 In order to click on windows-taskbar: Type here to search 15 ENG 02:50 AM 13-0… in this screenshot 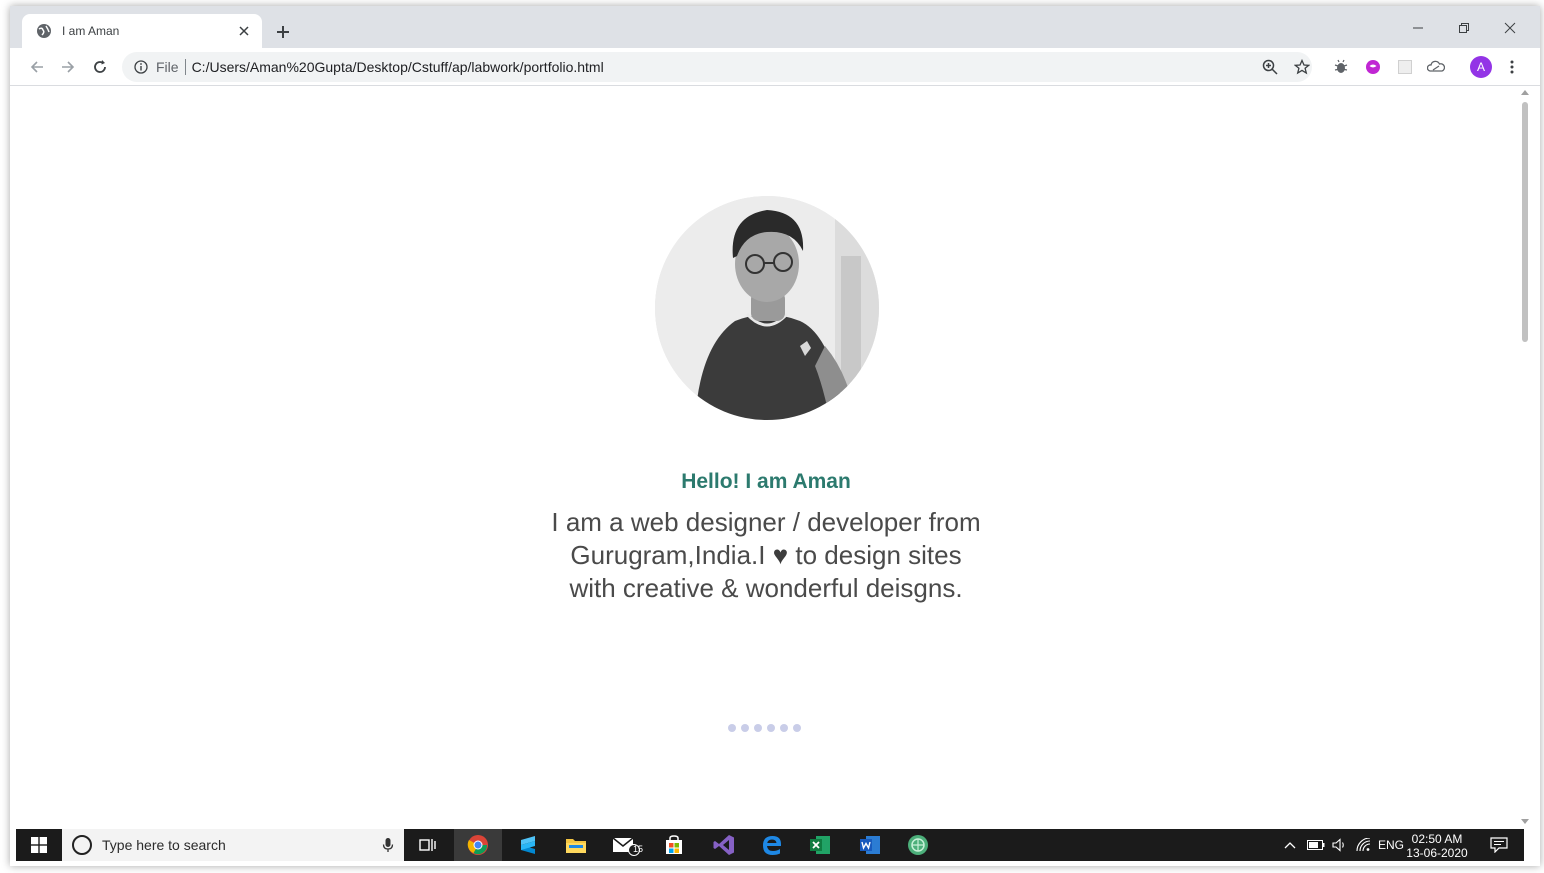, I will do `click(770, 845)`.